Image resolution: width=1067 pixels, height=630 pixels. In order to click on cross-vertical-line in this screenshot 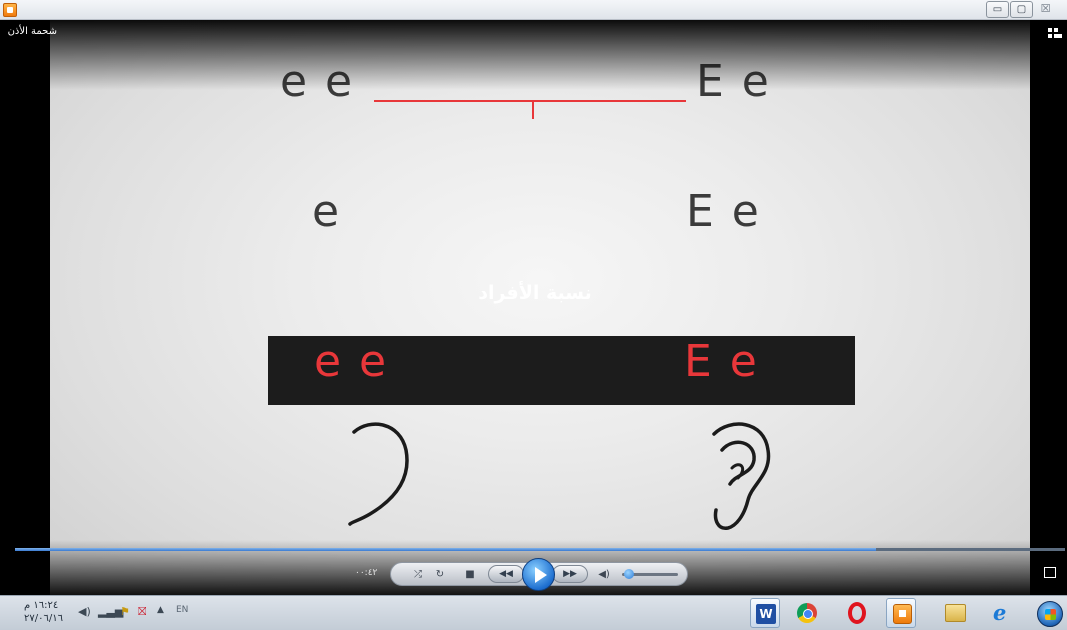, I will do `click(533, 110)`.